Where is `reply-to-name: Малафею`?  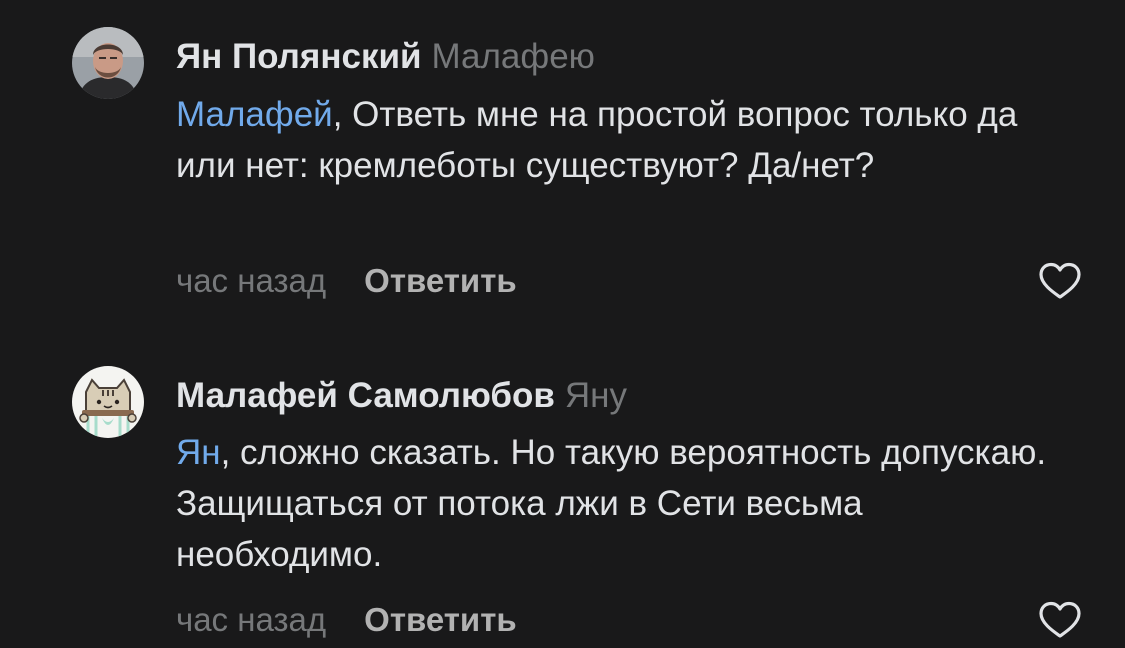 reply-to-name: Малафею is located at coordinates (513, 56).